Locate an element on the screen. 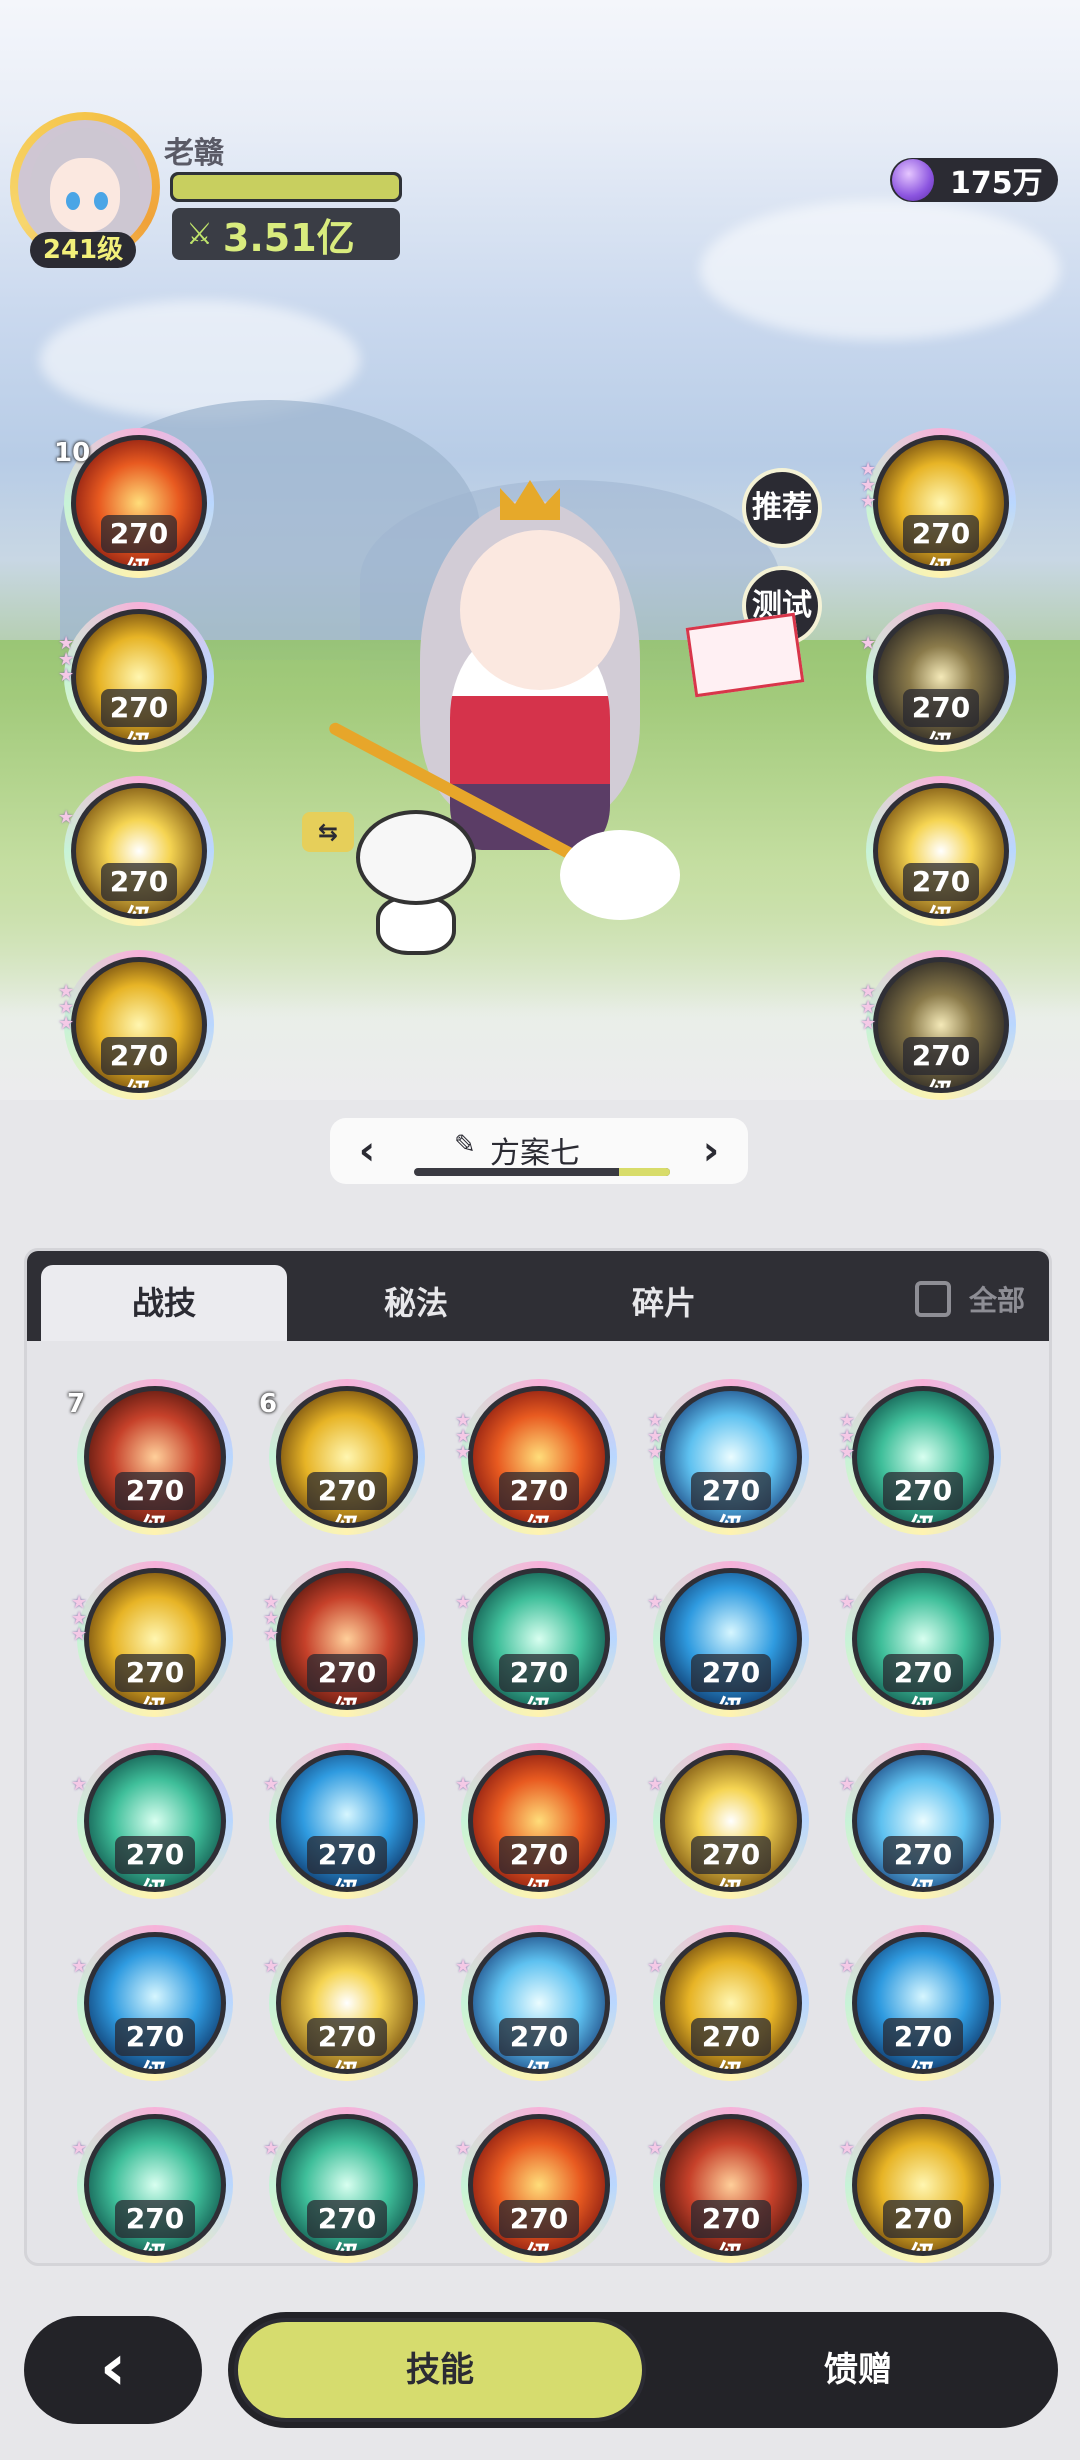 The height and width of the screenshot is (2460, 1080). skill-slot-3: 270级 ★★★ is located at coordinates (728, 1457).